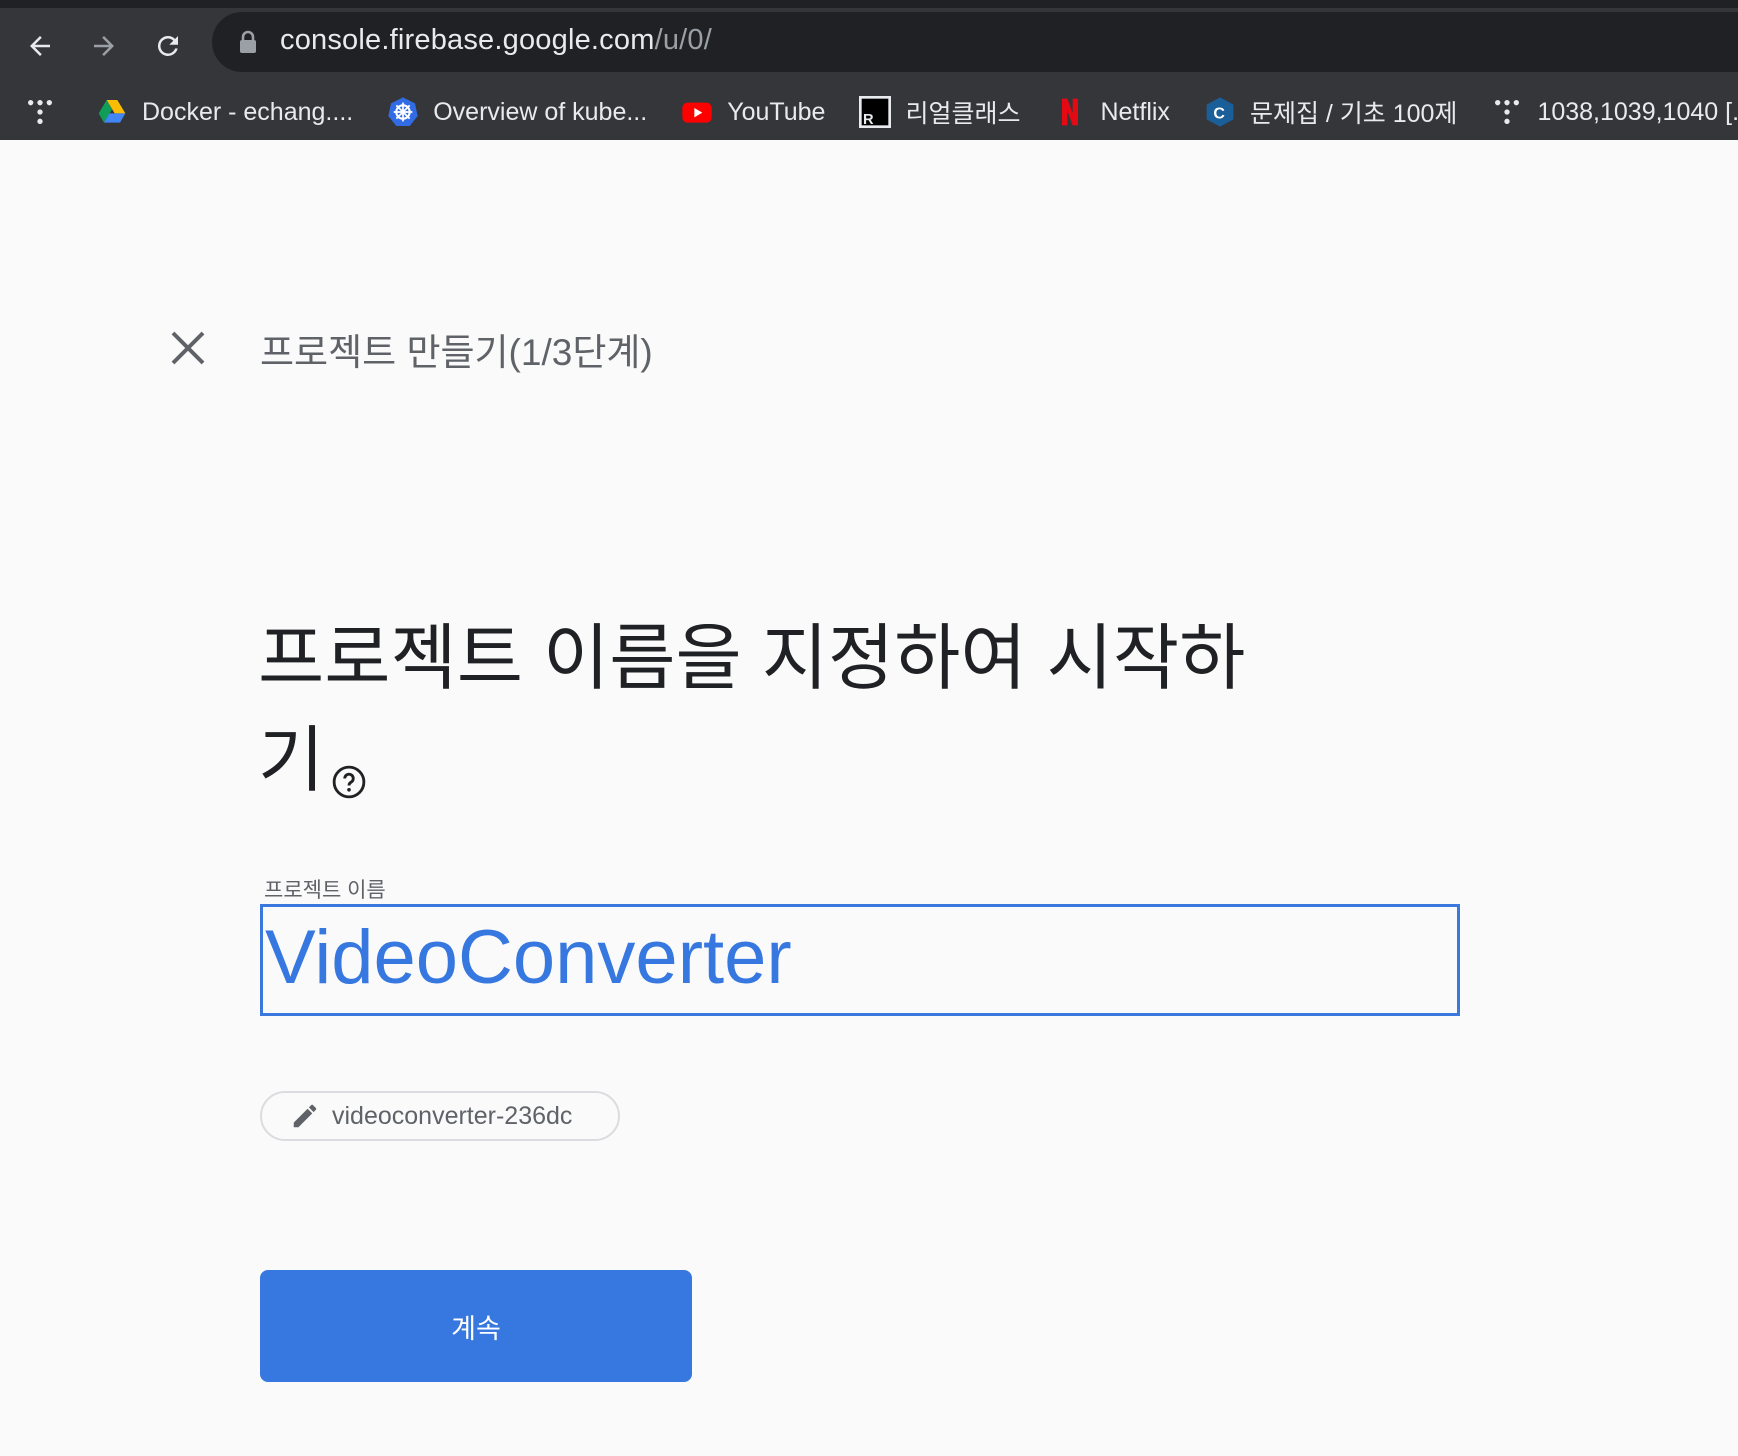  What do you see at coordinates (305, 1116) in the screenshot?
I see `pencil-icon` at bounding box center [305, 1116].